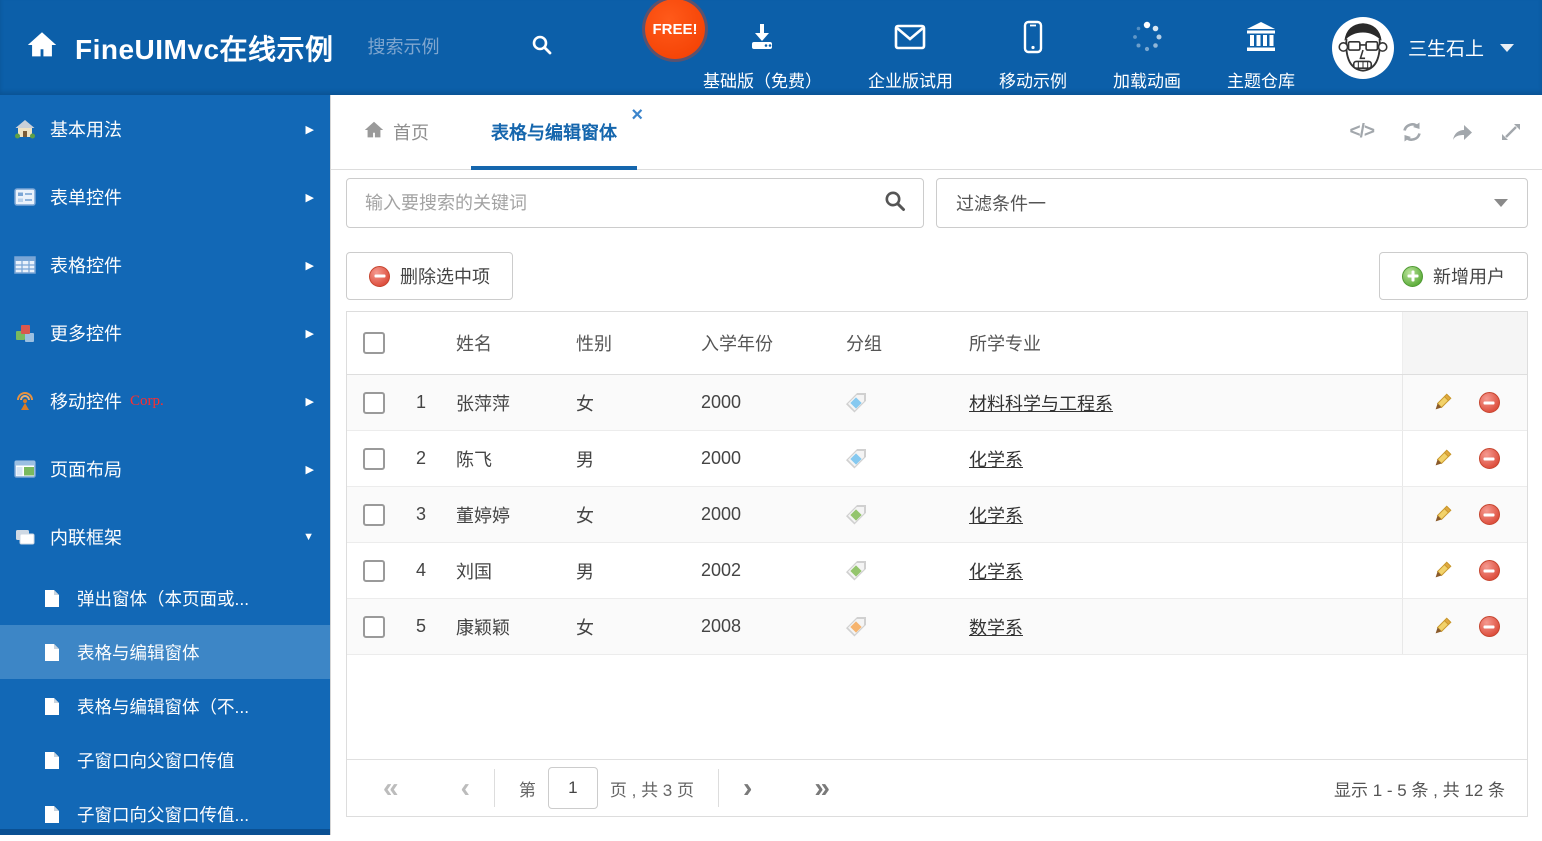 This screenshot has height=841, width=1542. I want to click on col-header-actions, so click(1464, 343).